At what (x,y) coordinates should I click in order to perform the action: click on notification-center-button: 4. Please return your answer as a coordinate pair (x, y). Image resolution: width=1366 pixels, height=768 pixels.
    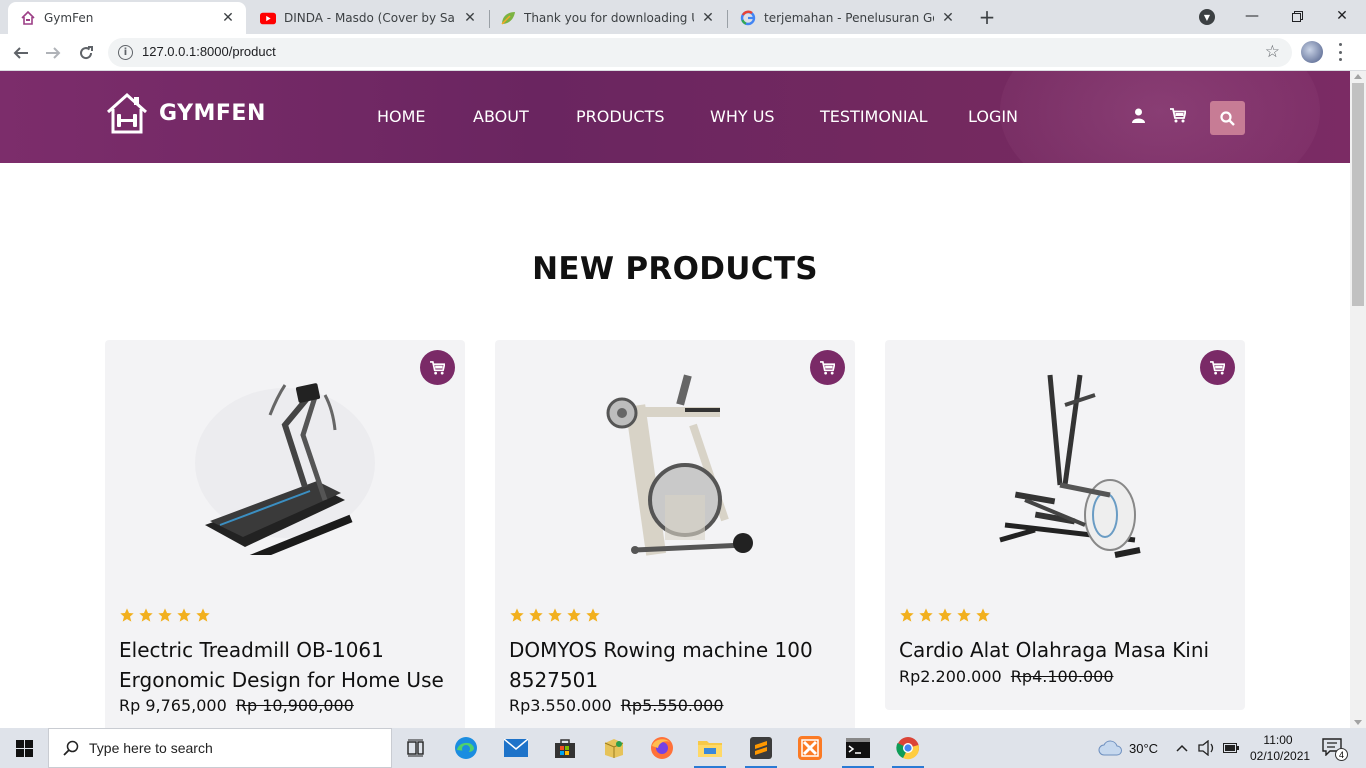
    Looking at the image, I should click on (1335, 749).